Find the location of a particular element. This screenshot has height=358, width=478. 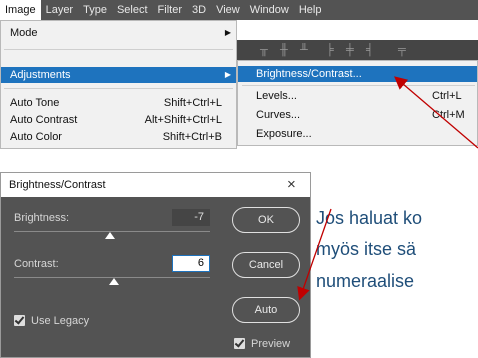

use-legacy-checkbox is located at coordinates (19, 320).